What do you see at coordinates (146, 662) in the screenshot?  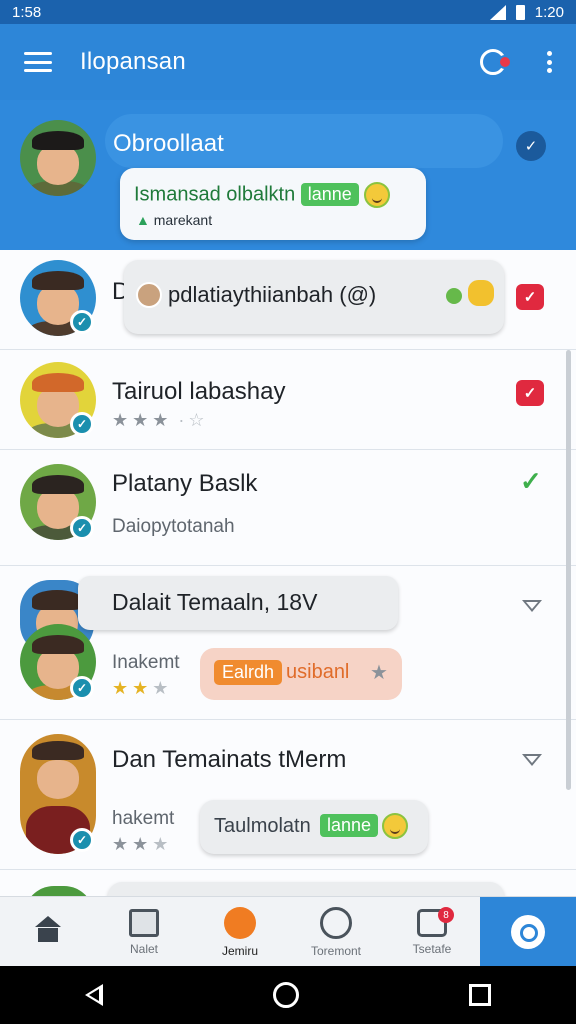 I see `chat-subtitle: Inakemt` at bounding box center [146, 662].